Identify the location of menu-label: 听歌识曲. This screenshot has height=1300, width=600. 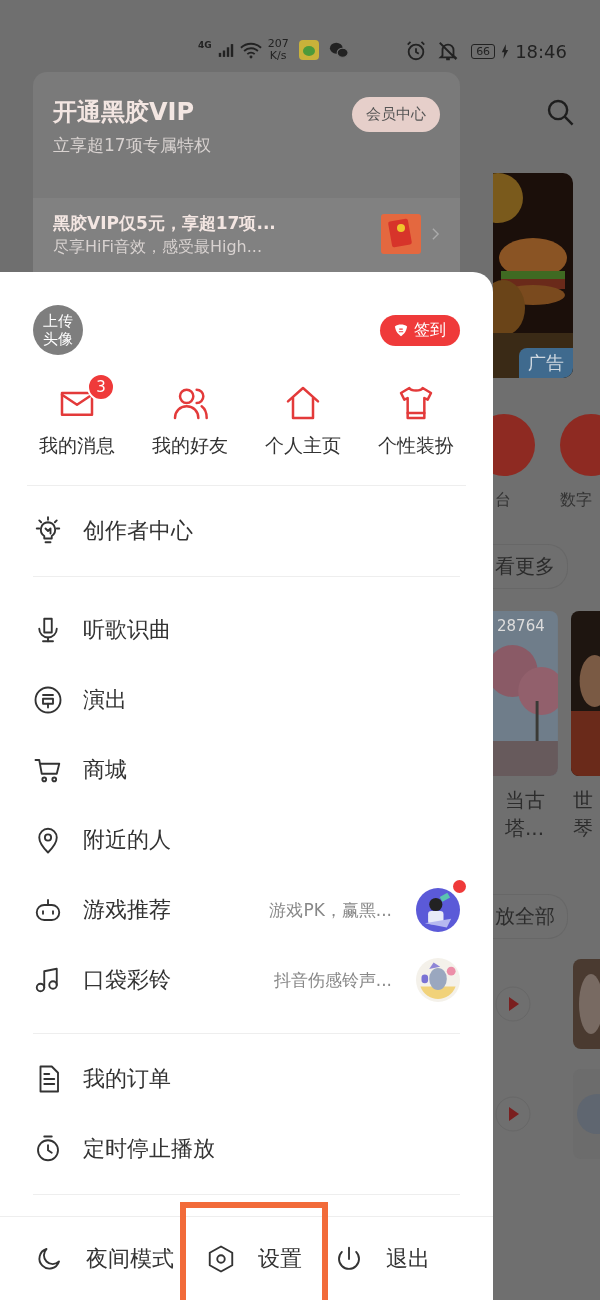
(127, 630).